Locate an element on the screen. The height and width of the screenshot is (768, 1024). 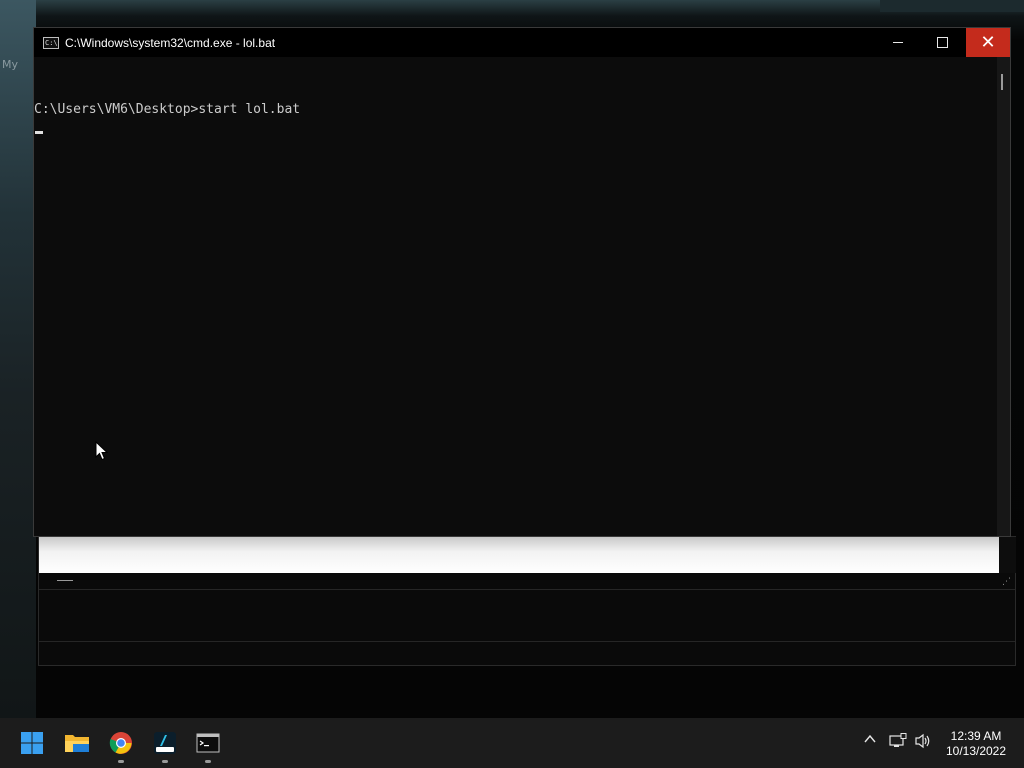
close-icon: ✕ is located at coordinates (988, 42).